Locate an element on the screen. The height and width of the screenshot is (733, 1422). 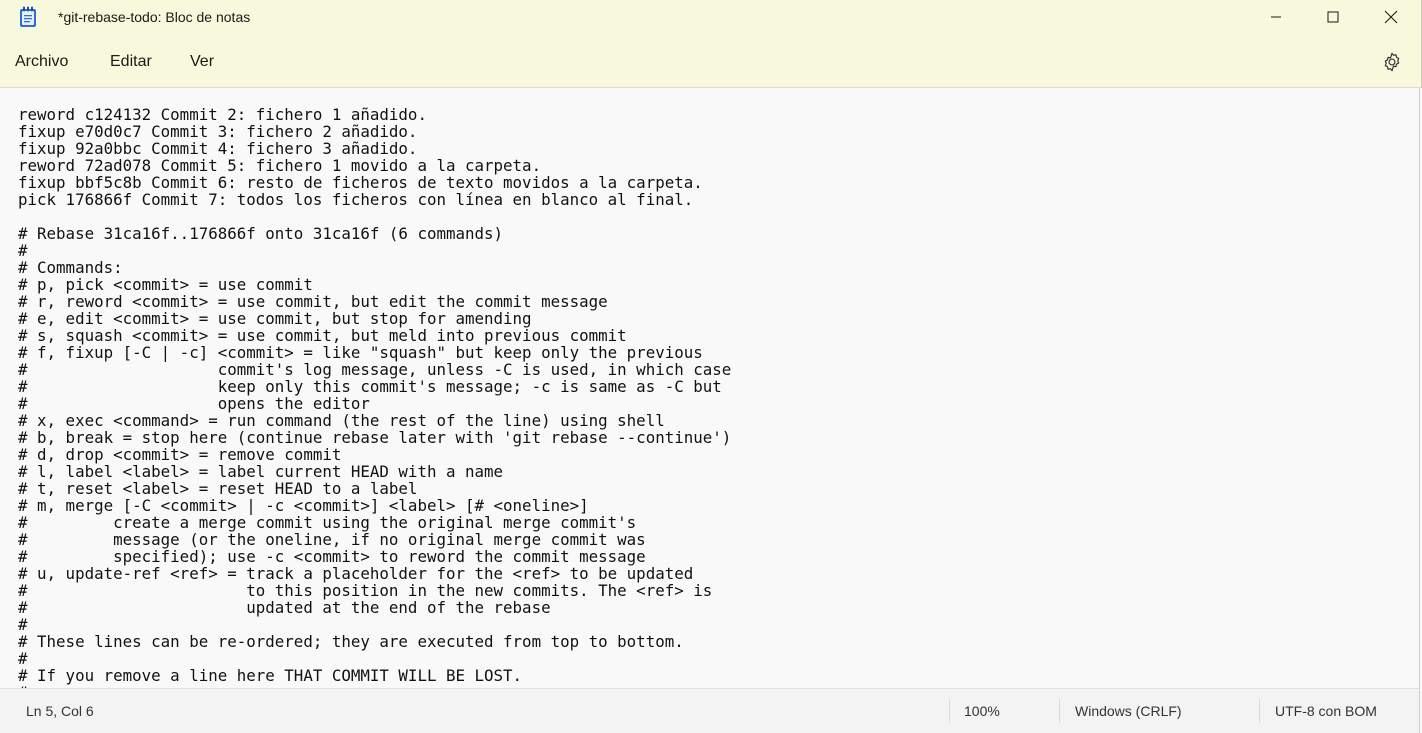
window-title: *git-rebase-todo: Bloc de notas is located at coordinates (154, 17).